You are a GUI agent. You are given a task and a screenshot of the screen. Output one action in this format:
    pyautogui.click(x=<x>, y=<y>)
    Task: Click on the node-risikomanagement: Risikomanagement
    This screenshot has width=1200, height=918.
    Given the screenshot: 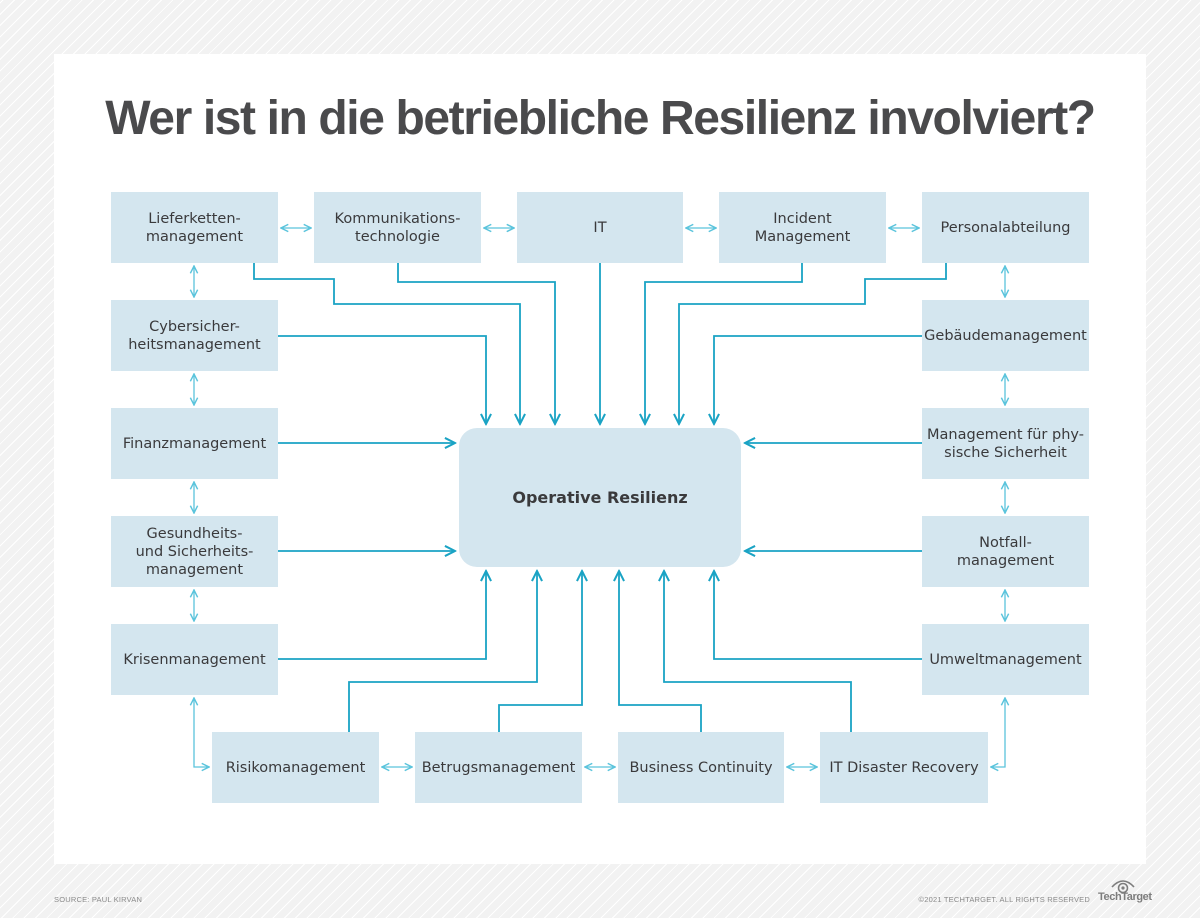 What is the action you would take?
    pyautogui.click(x=295, y=767)
    